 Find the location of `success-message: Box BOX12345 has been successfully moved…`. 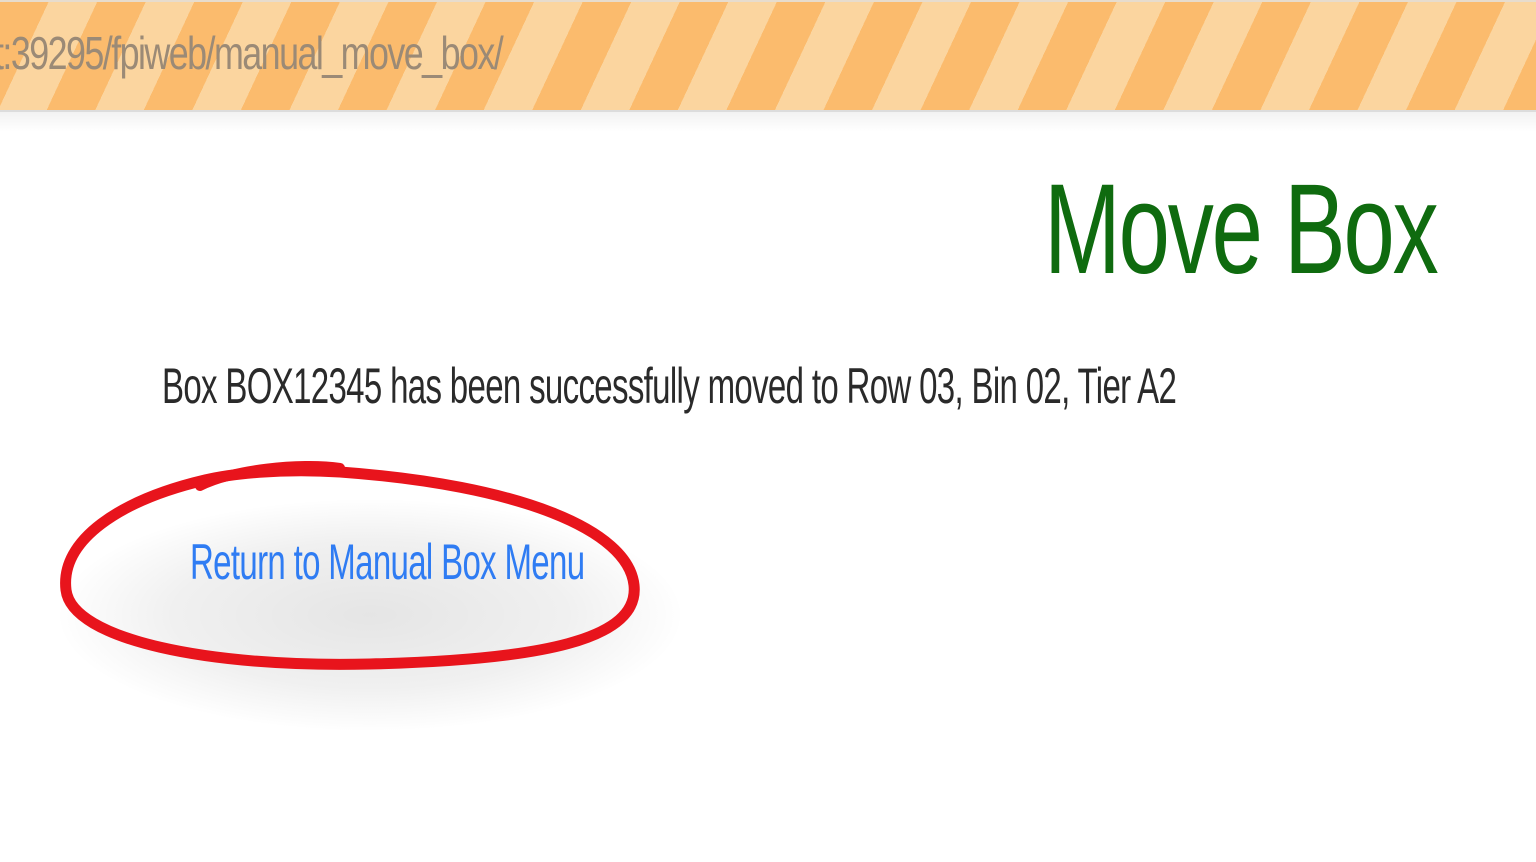

success-message: Box BOX12345 has been successfully moved… is located at coordinates (669, 386).